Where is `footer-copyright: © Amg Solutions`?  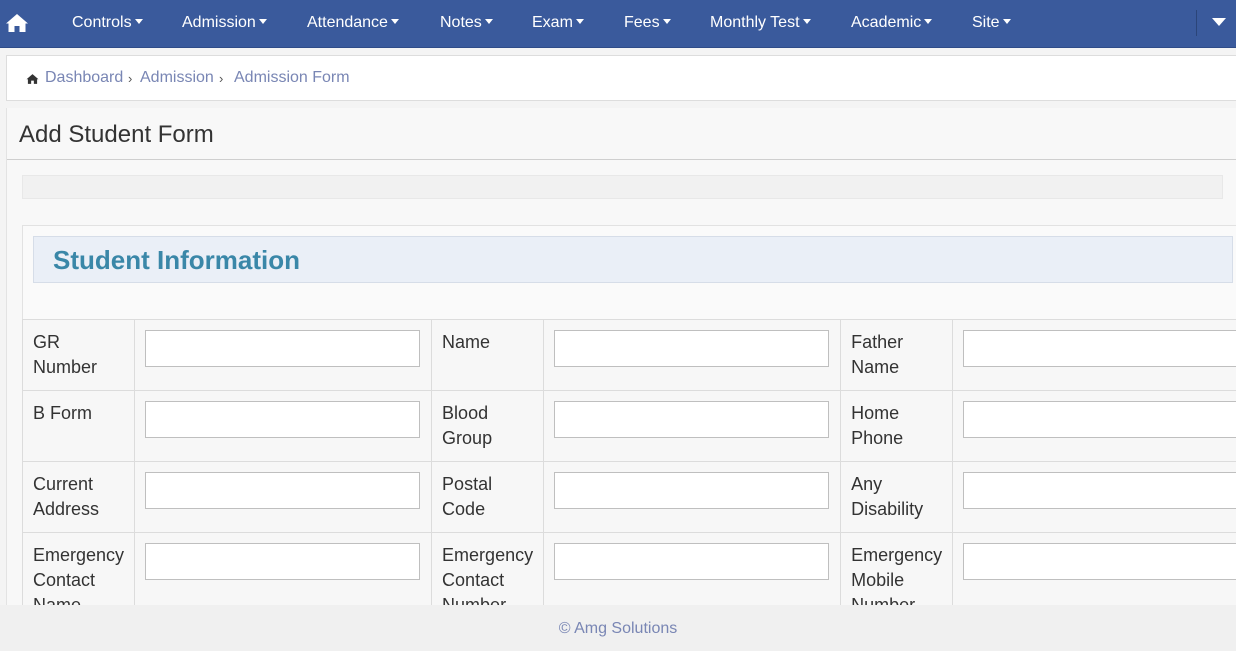
footer-copyright: © Amg Solutions is located at coordinates (618, 628).